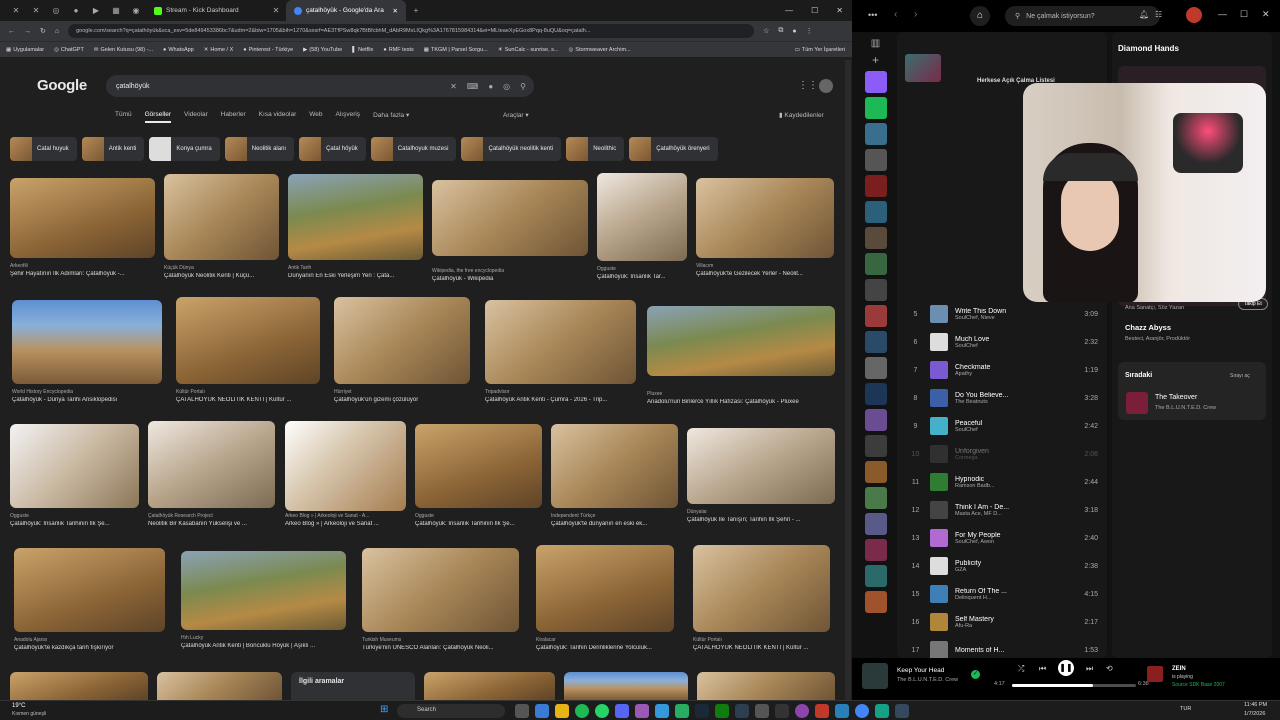 The height and width of the screenshot is (720, 1280). Describe the element at coordinates (562, 711) in the screenshot. I see `explorer-icon` at that location.